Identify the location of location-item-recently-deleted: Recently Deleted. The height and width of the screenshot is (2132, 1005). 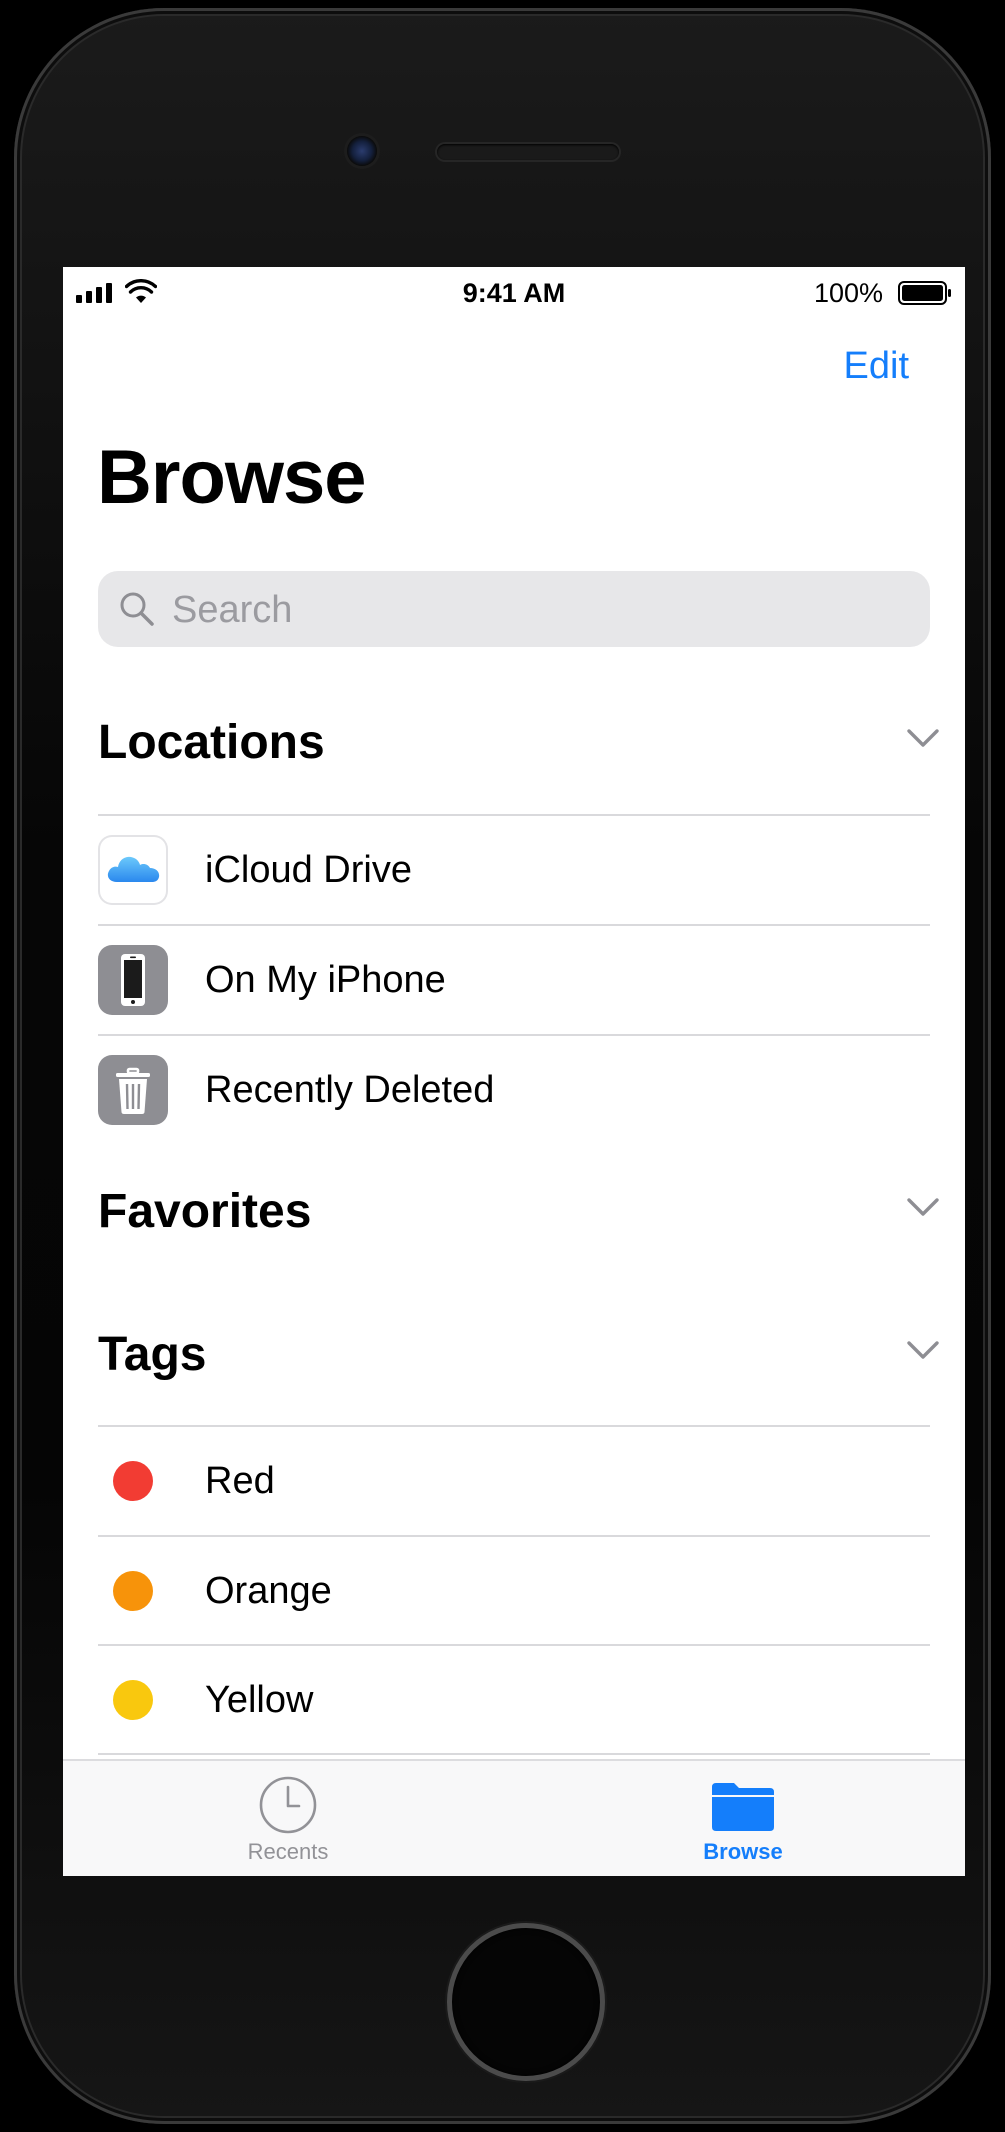
(514, 1090).